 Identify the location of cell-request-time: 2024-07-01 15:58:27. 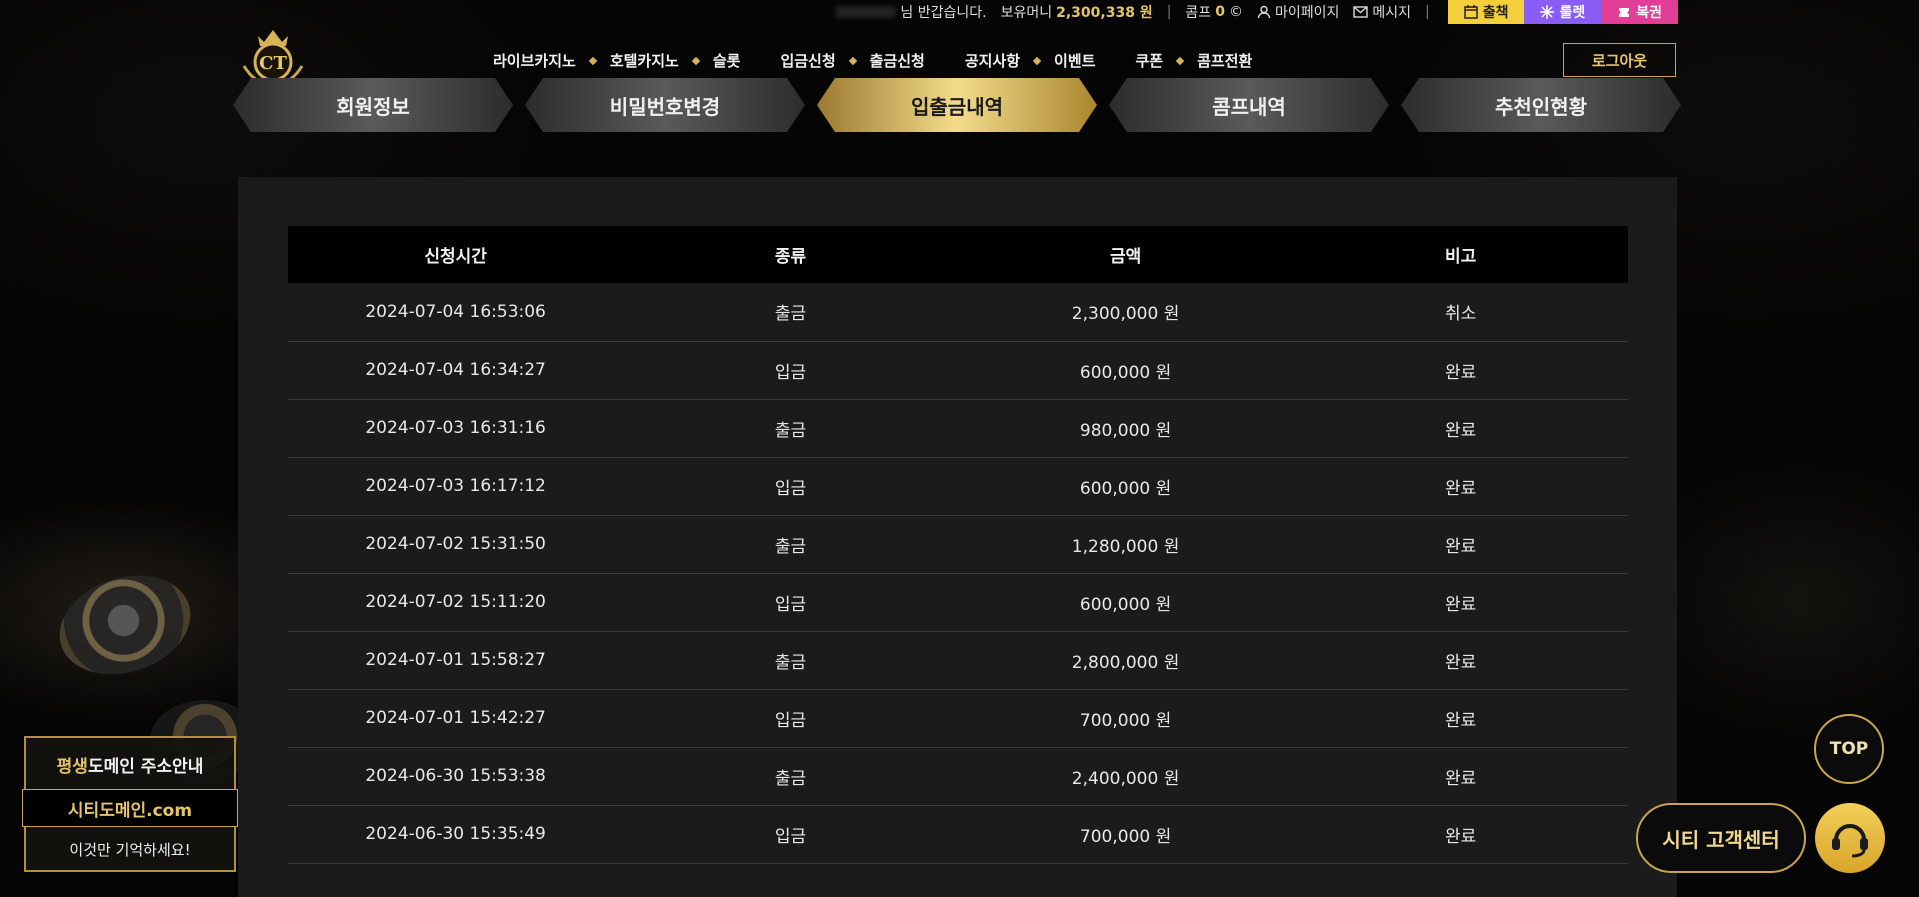
(455, 660).